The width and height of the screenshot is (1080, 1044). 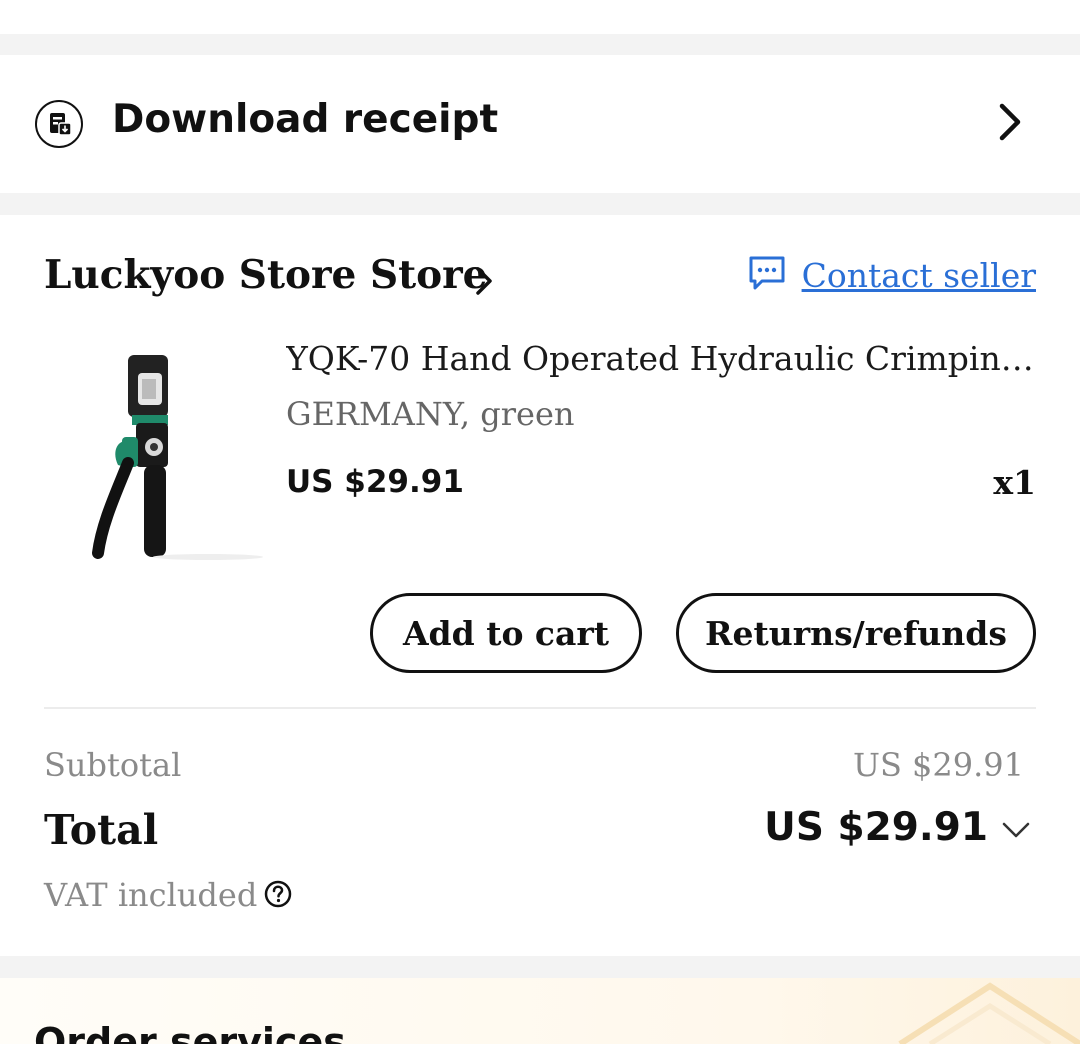 I want to click on add-to-cart-button: Add to cart, so click(x=506, y=633).